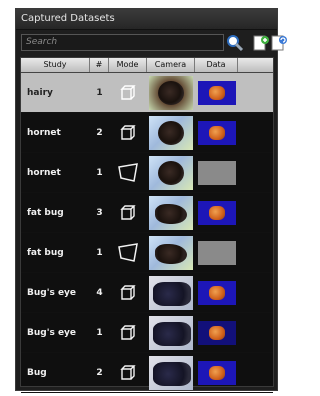 The height and width of the screenshot is (396, 320). I want to click on search-row: Search, so click(151, 43).